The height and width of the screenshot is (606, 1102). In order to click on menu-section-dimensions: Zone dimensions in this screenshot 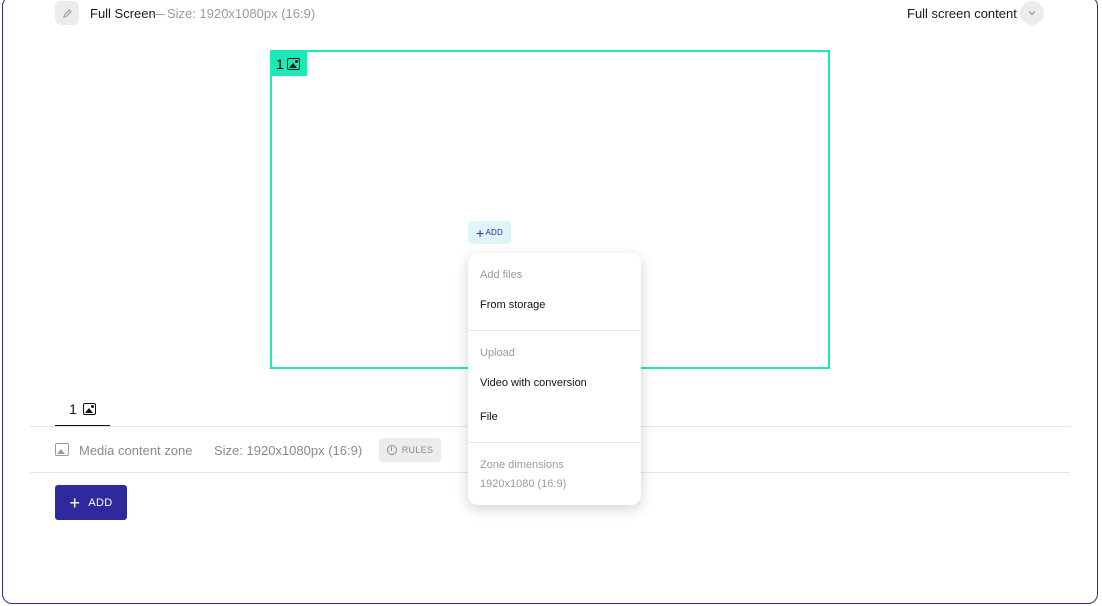, I will do `click(522, 465)`.